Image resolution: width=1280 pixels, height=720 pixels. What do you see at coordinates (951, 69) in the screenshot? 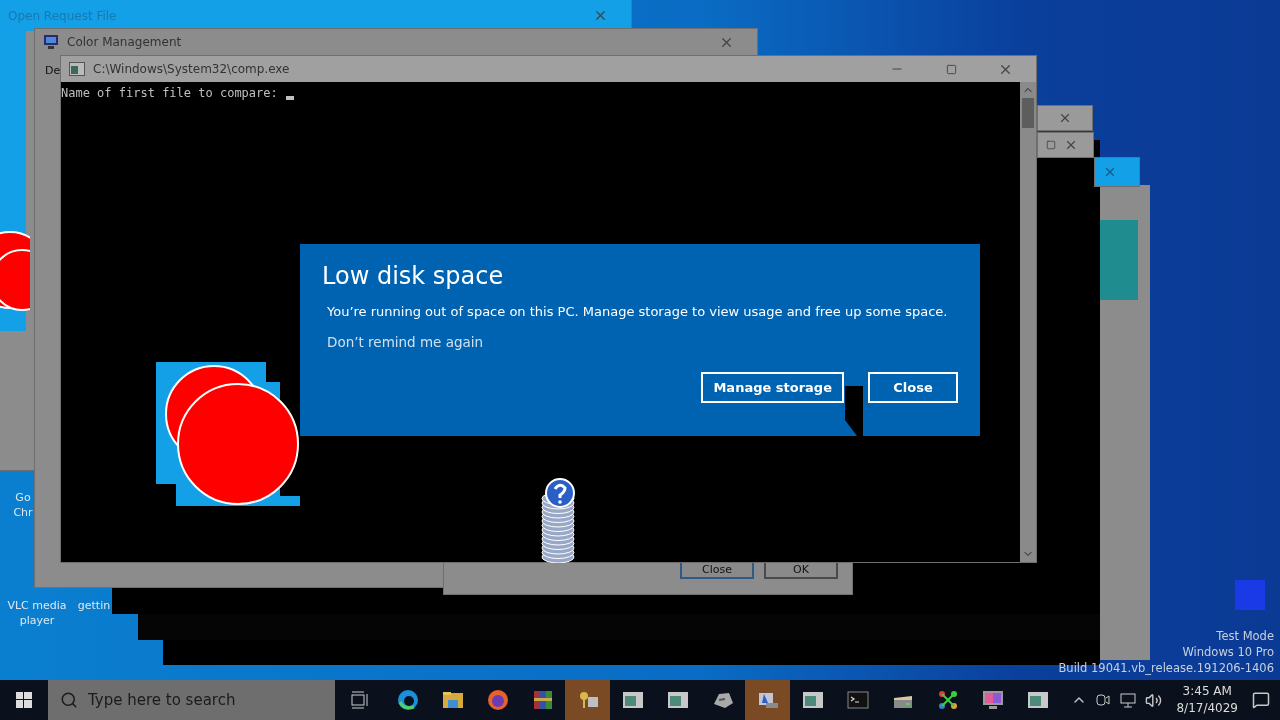
I see `maximize-icon` at bounding box center [951, 69].